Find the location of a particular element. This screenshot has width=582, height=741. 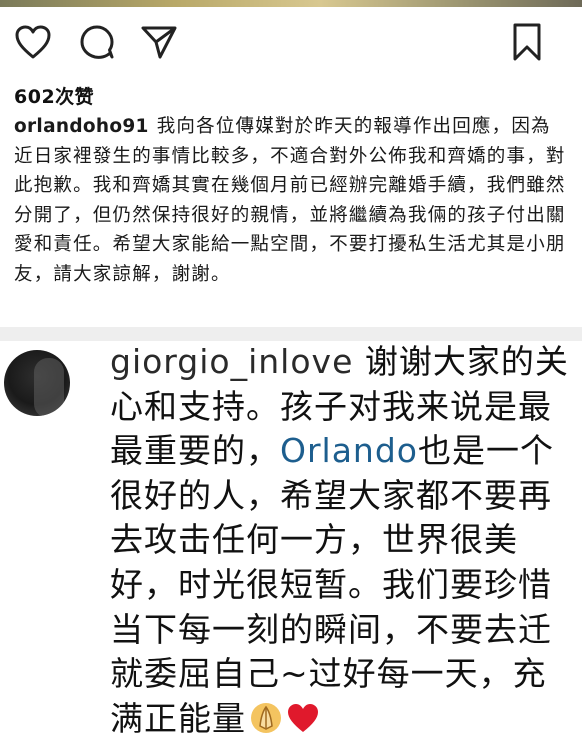

praying-hands-emoji is located at coordinates (266, 717).